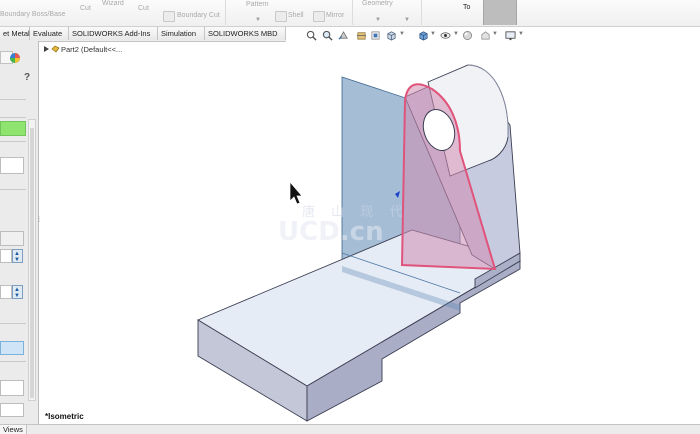 Image resolution: width=700 pixels, height=434 pixels. What do you see at coordinates (521, 34) in the screenshot?
I see `view-settings-caret-icon: ▼` at bounding box center [521, 34].